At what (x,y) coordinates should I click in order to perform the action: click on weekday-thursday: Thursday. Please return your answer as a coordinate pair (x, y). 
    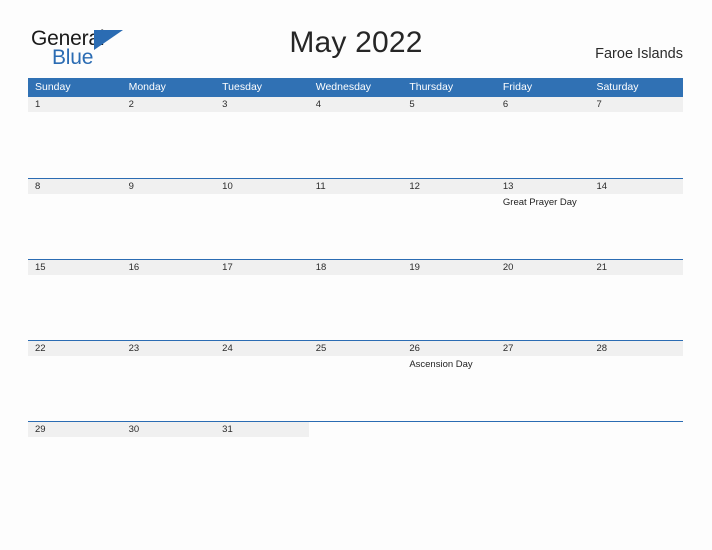
    Looking at the image, I should click on (431, 87).